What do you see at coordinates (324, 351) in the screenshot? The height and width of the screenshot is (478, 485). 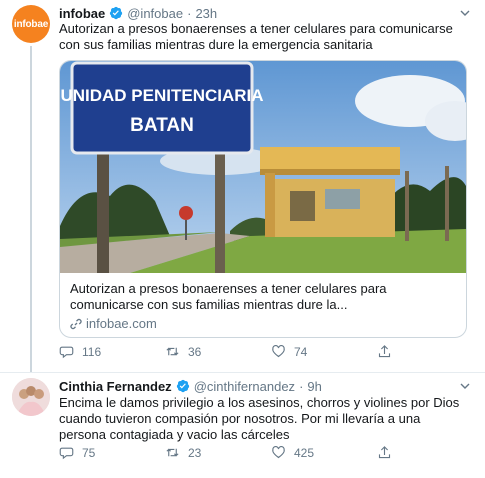 I see `like-button: 74` at bounding box center [324, 351].